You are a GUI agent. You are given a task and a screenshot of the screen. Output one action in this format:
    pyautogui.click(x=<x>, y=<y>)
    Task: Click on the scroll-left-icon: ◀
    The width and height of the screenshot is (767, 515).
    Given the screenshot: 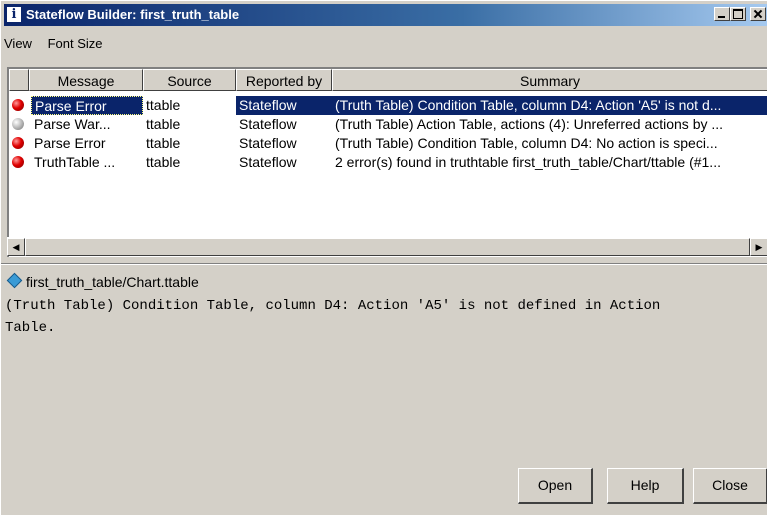 What is the action you would take?
    pyautogui.click(x=16, y=247)
    